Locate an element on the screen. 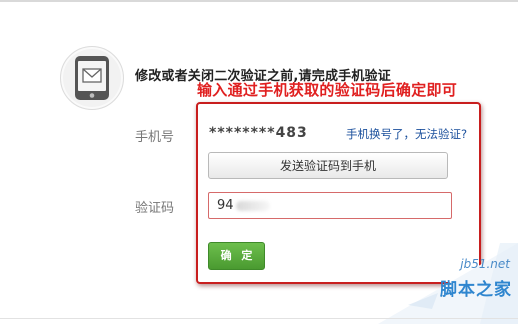 This screenshot has width=518, height=324. phone-message-icon is located at coordinates (92, 78).